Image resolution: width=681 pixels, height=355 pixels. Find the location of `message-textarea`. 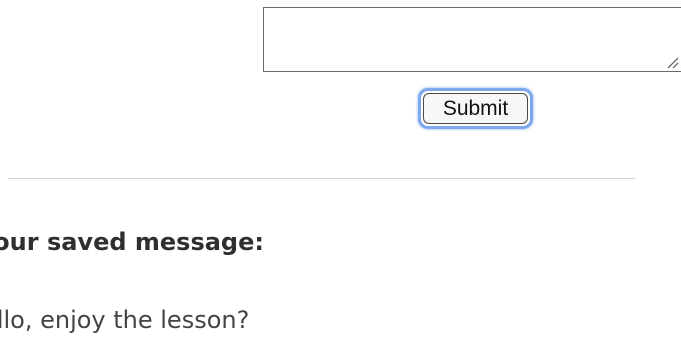

message-textarea is located at coordinates (472, 39).